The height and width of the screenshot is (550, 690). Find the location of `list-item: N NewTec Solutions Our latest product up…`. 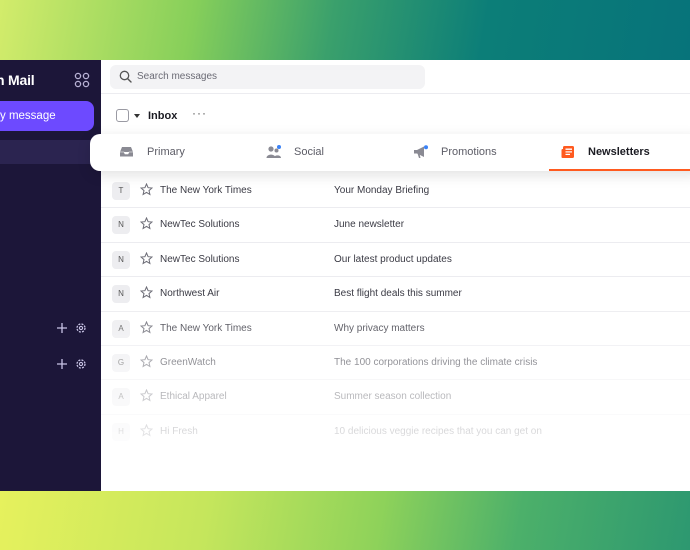

list-item: N NewTec Solutions Our latest product up… is located at coordinates (395, 260).